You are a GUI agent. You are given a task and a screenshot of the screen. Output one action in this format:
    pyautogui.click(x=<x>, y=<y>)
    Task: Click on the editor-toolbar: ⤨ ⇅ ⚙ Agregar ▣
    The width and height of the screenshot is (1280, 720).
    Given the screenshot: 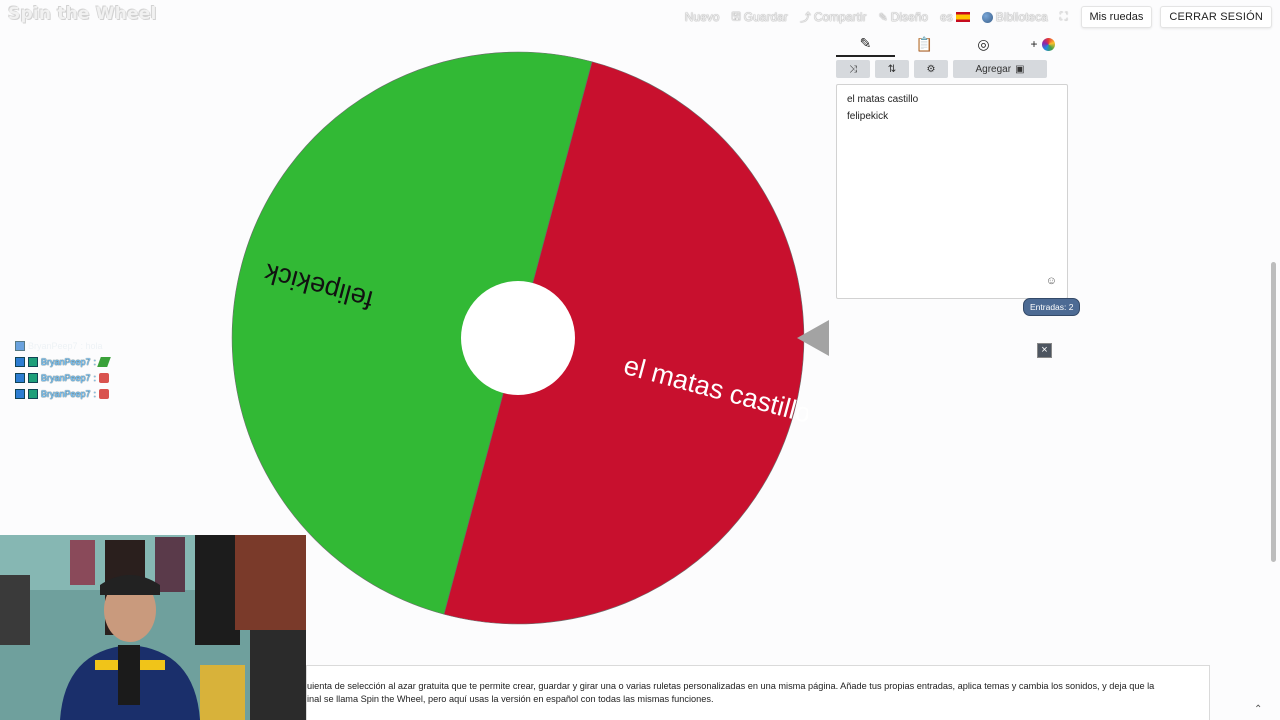 What is the action you would take?
    pyautogui.click(x=954, y=69)
    